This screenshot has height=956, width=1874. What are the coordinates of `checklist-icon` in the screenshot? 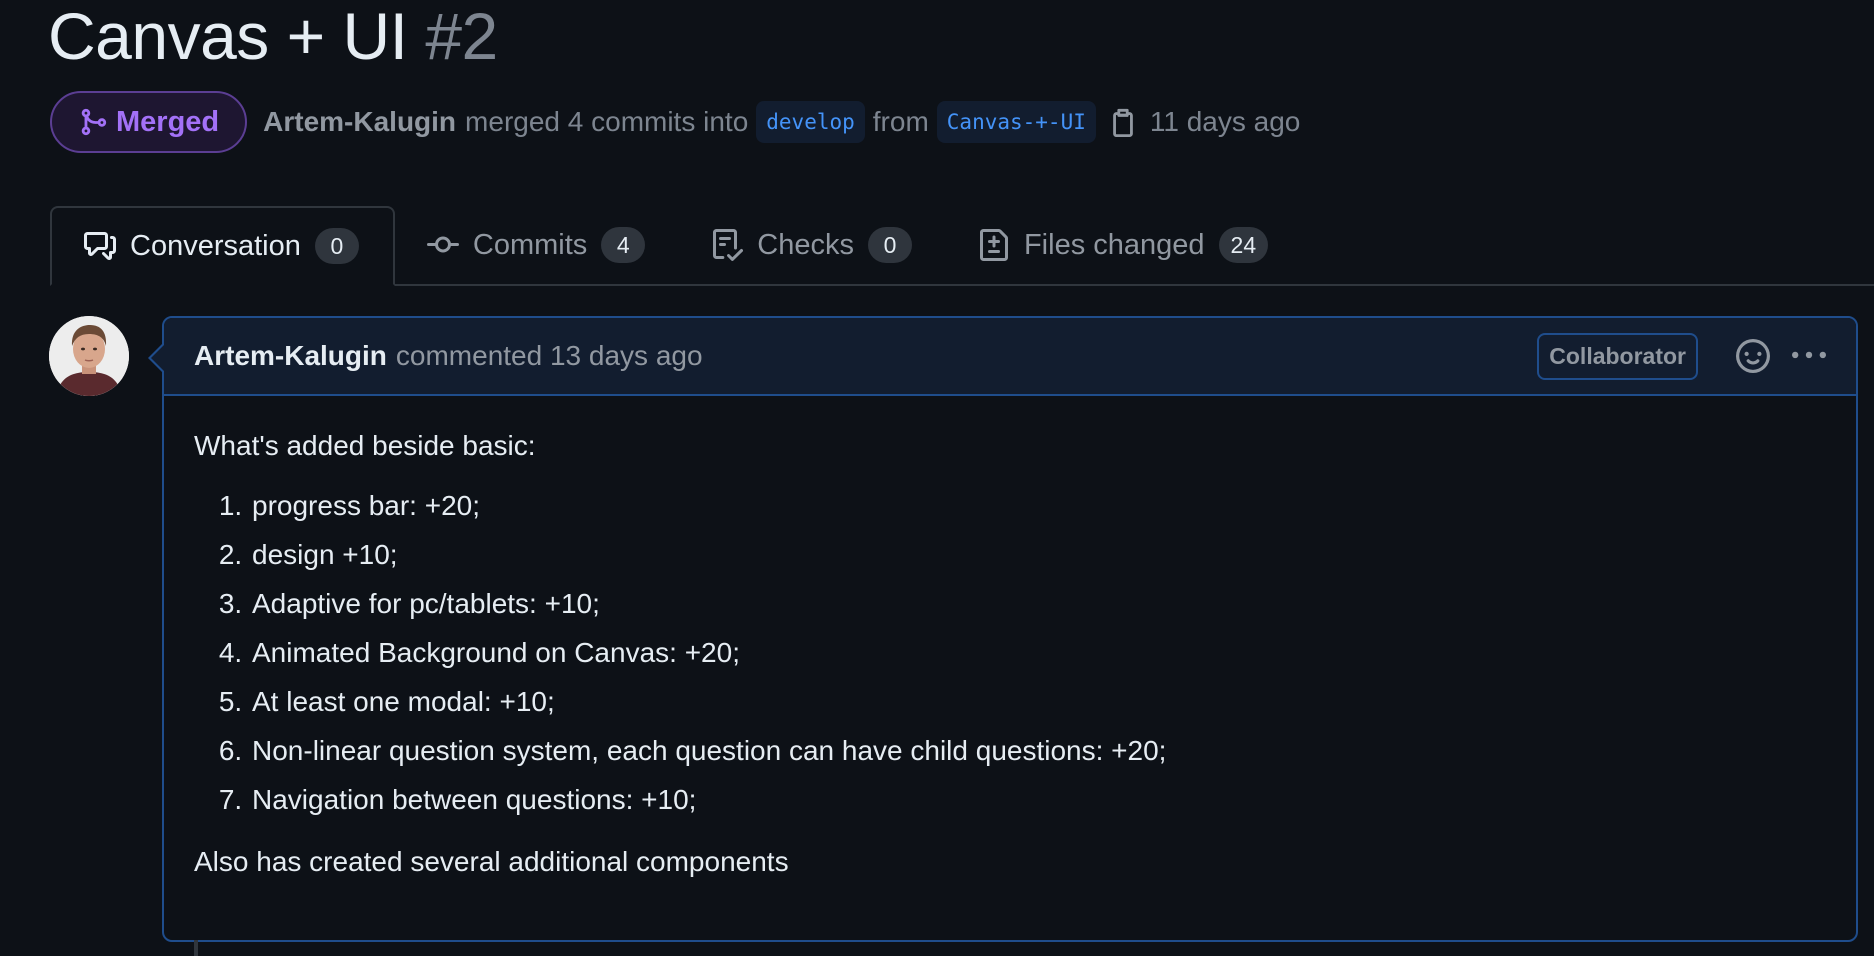 It's located at (734, 245).